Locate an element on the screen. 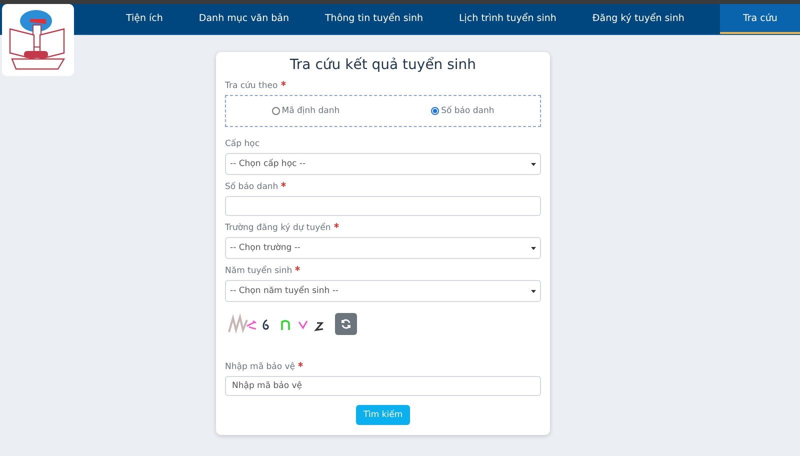 The width and height of the screenshot is (800, 456). nav-tab: Lịch trình tuyển sinh is located at coordinates (507, 19).